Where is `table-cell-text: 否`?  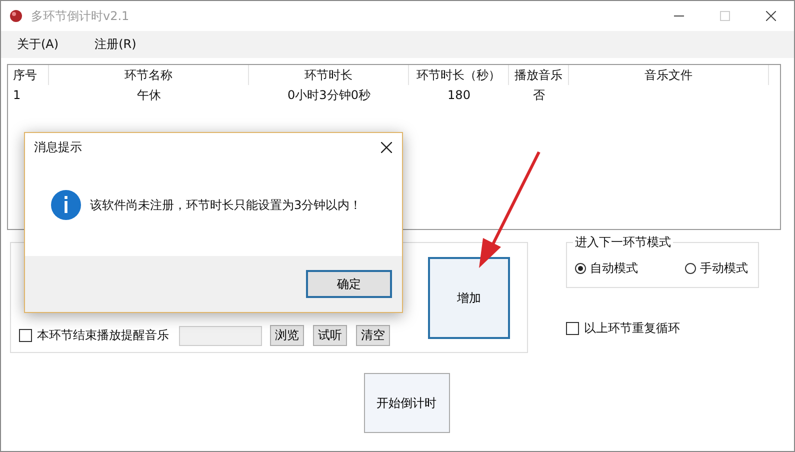
table-cell-text: 否 is located at coordinates (539, 95).